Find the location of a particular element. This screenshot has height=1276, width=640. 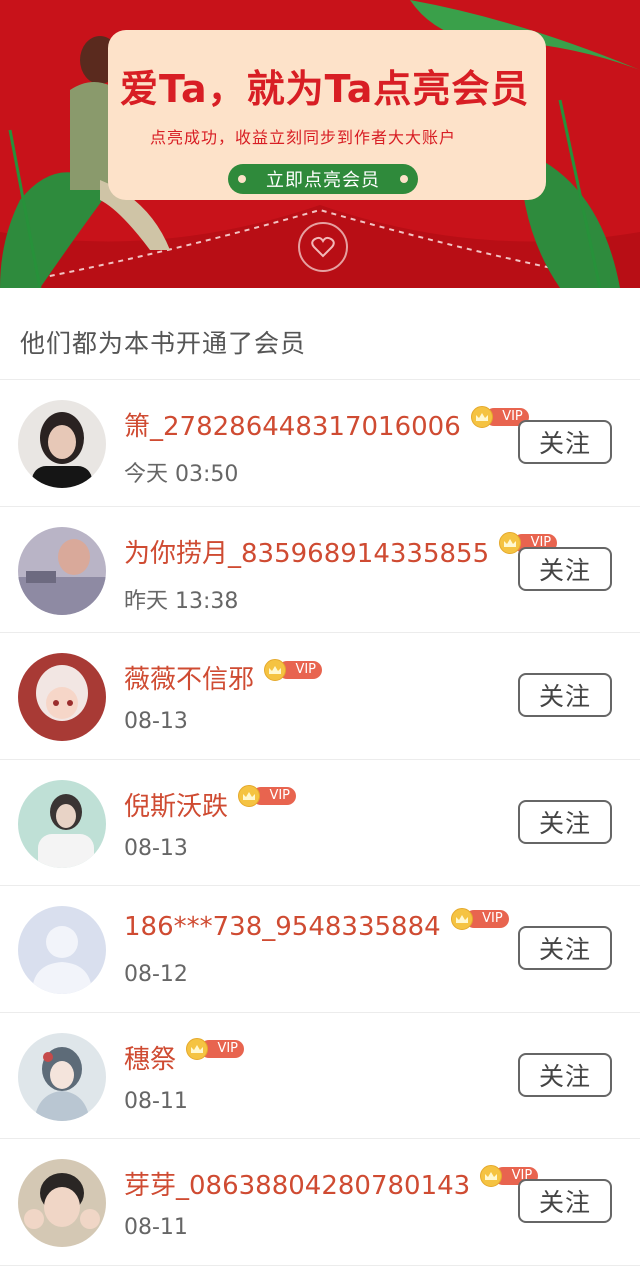

avatar-anime-scene is located at coordinates (62, 570).